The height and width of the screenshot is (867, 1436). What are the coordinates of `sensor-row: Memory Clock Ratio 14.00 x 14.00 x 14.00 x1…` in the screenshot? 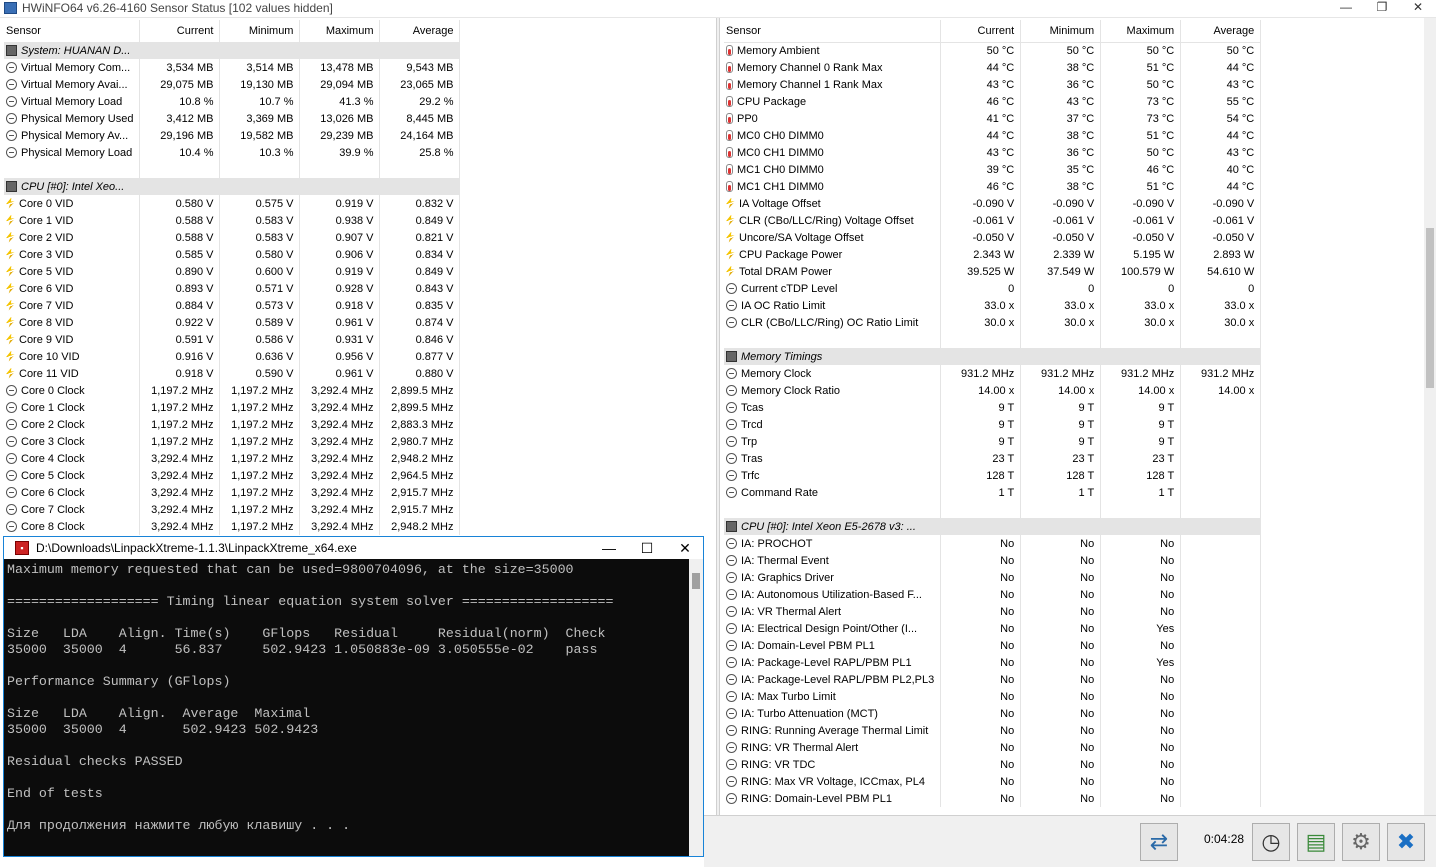 It's located at (993, 390).